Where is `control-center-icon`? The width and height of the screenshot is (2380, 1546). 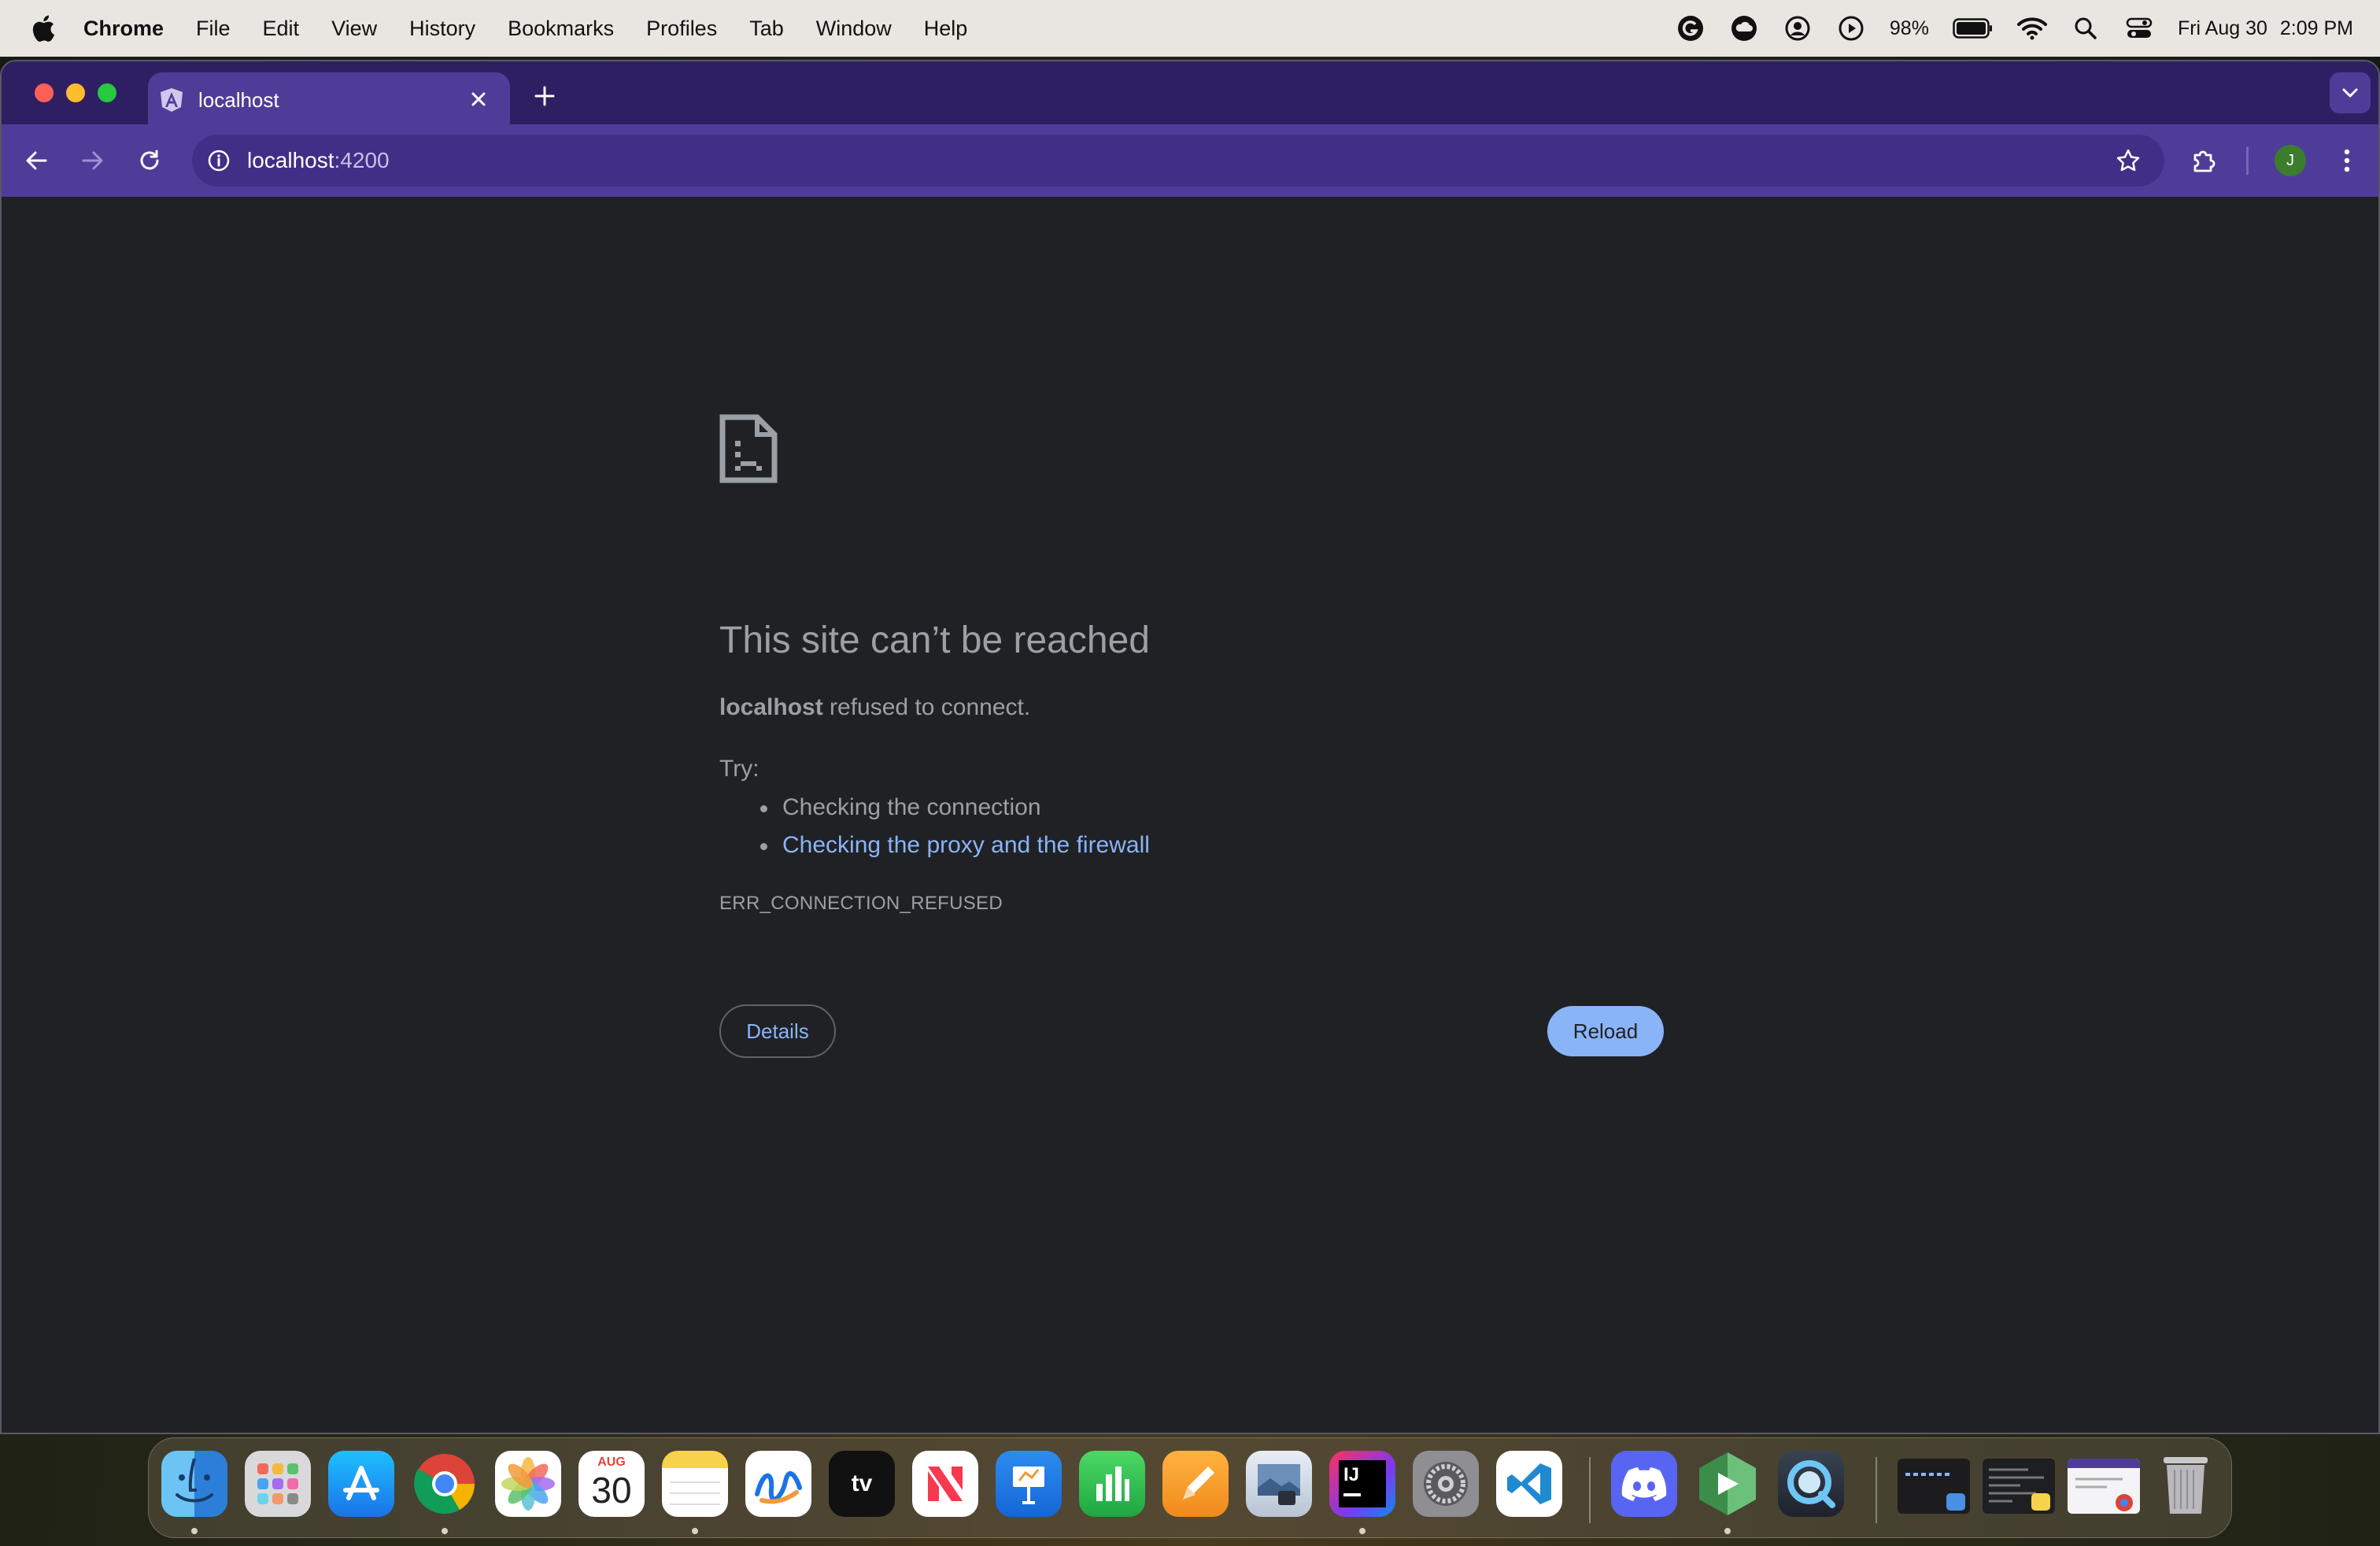 control-center-icon is located at coordinates (2139, 28).